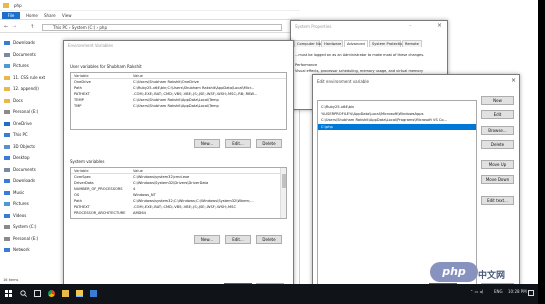 The width and height of the screenshot is (545, 304). Describe the element at coordinates (412, 43) in the screenshot. I see `tab-remote: Remote` at that location.